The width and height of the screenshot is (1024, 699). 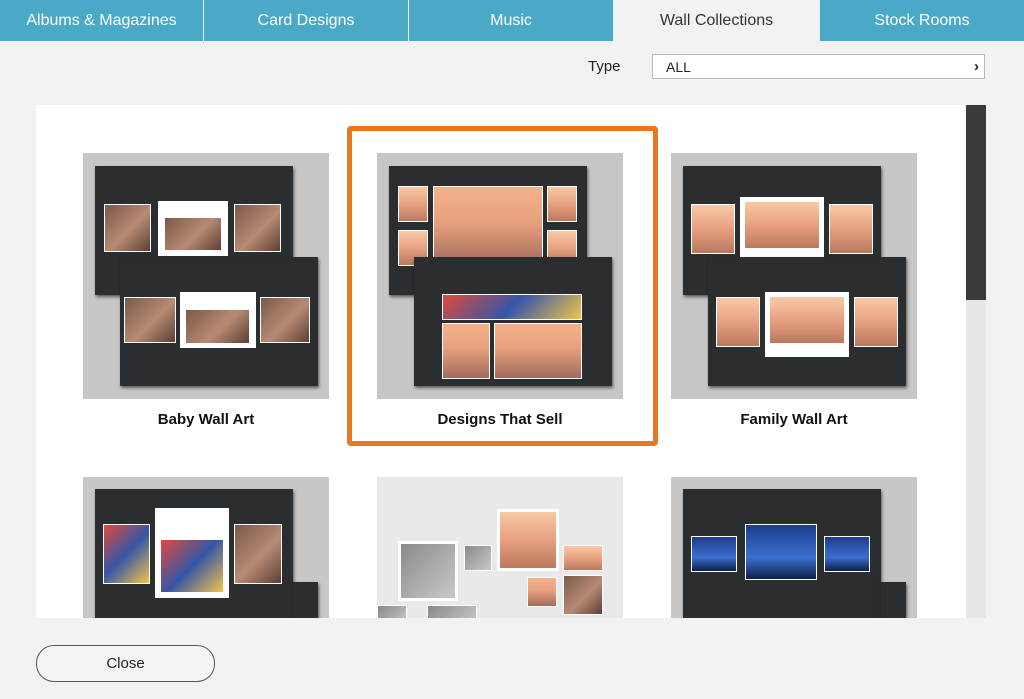 What do you see at coordinates (604, 66) in the screenshot?
I see `type-filter-label: Type` at bounding box center [604, 66].